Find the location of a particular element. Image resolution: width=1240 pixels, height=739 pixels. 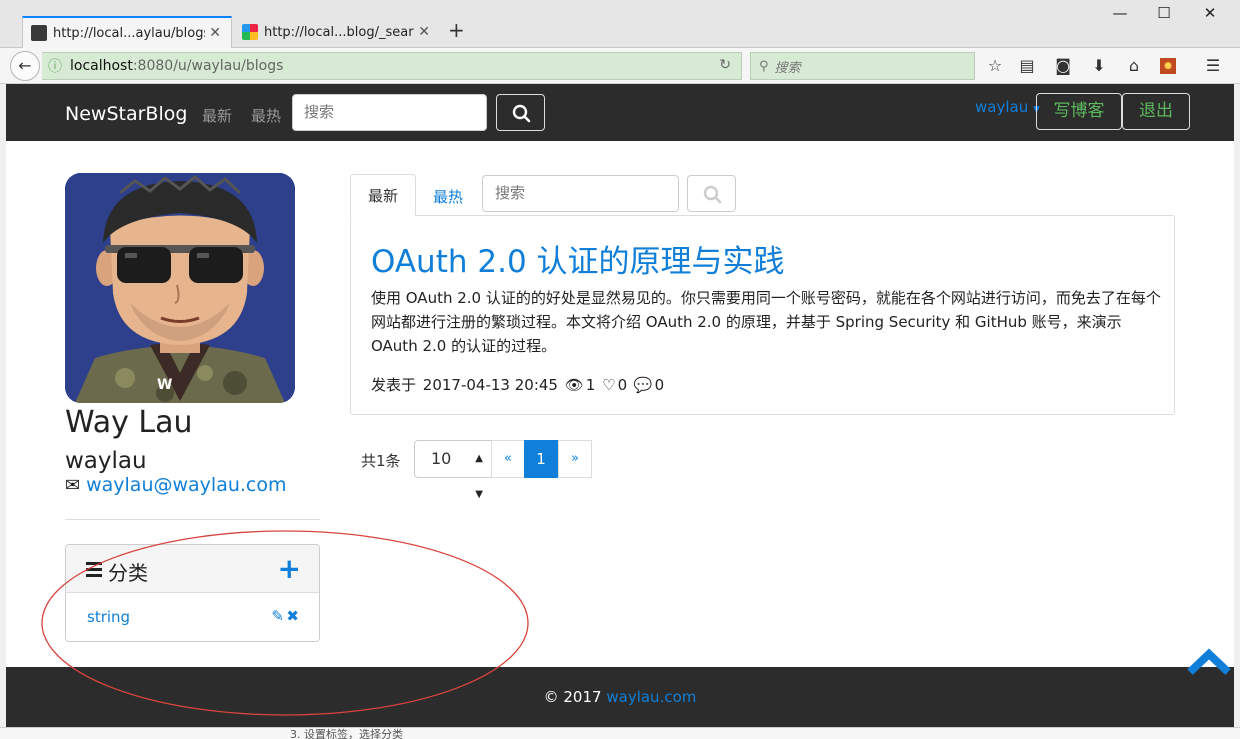

add-category-icon: + is located at coordinates (289, 568).